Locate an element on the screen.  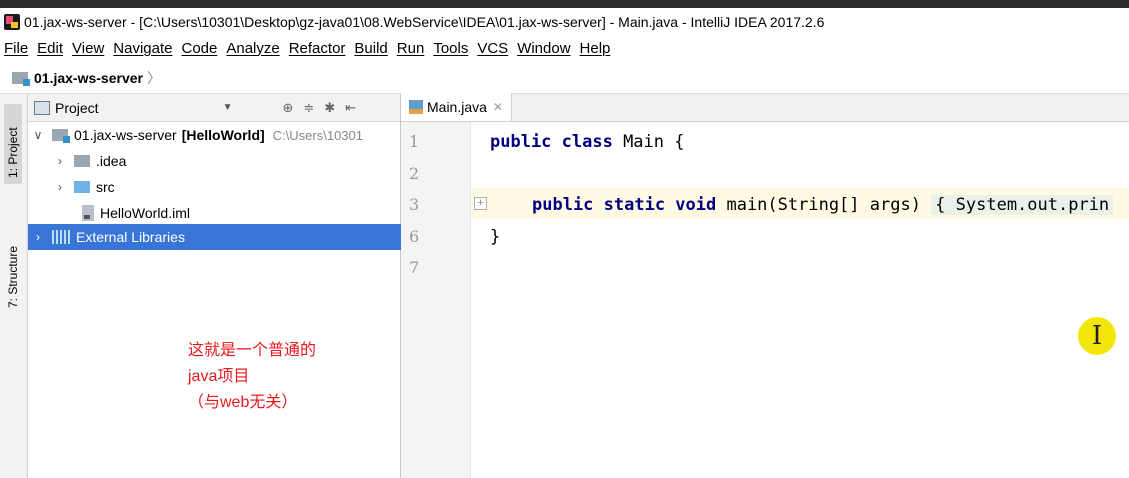
collapse-icon: ≑ is located at coordinates (308, 108).